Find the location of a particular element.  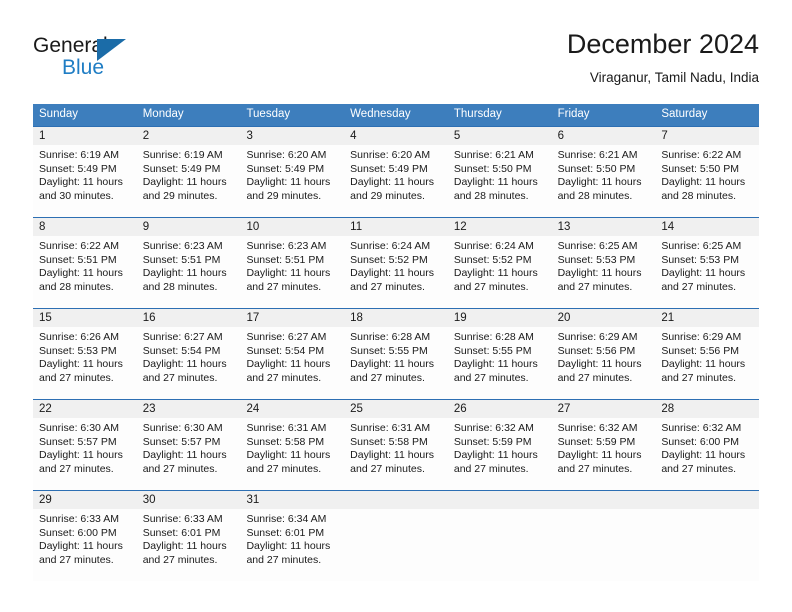

day-number: 3 is located at coordinates (292, 136).